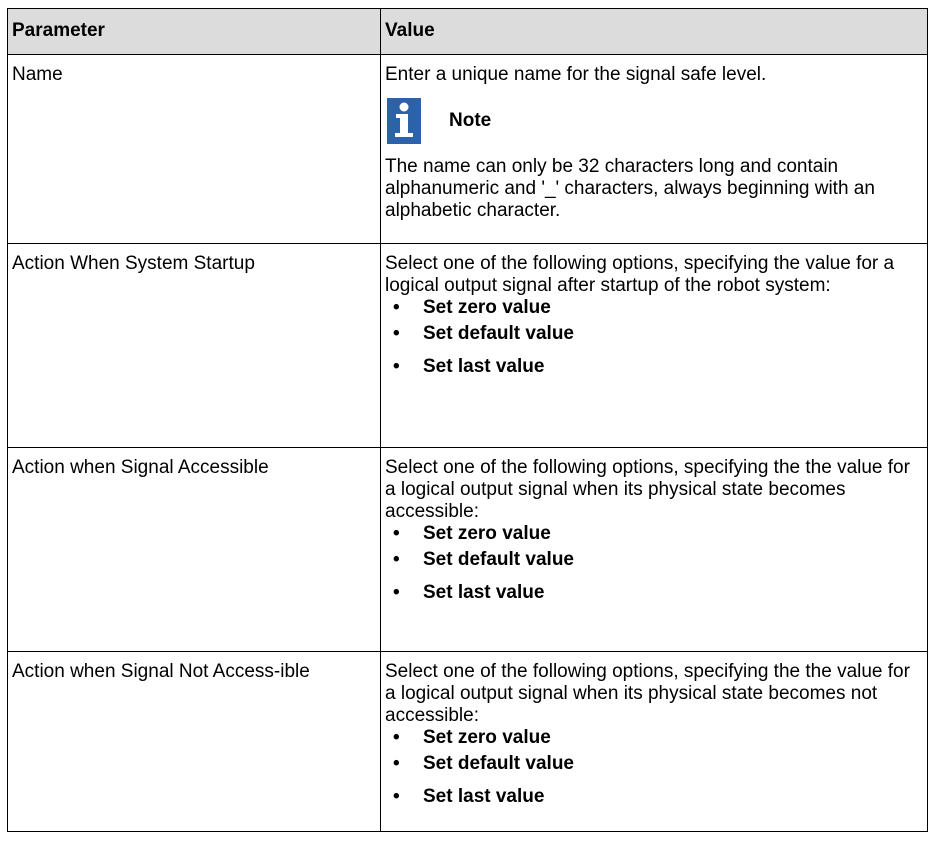  What do you see at coordinates (654, 31) in the screenshot?
I see `header-value: Value` at bounding box center [654, 31].